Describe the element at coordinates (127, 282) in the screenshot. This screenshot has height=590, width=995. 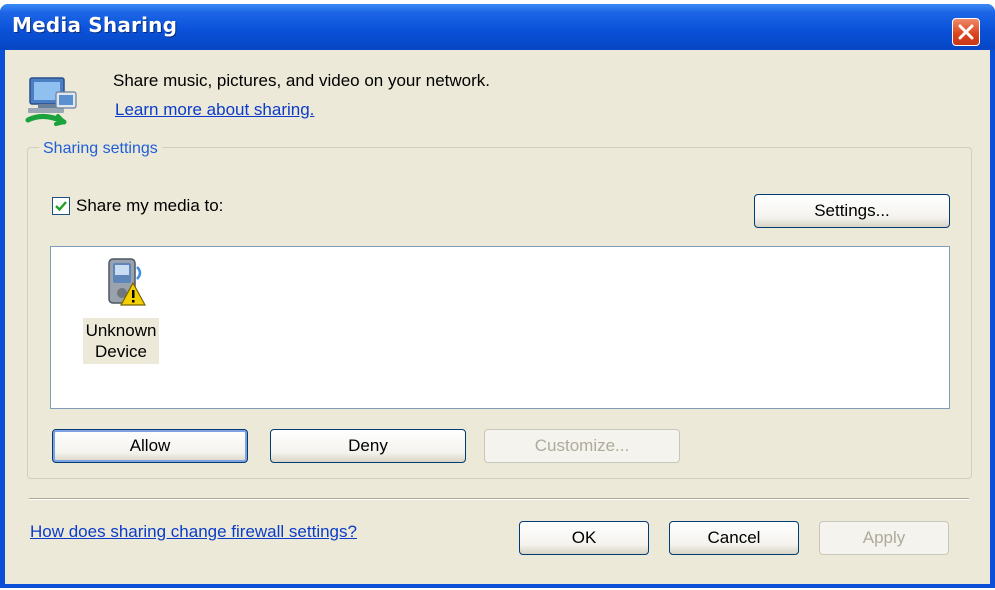
I see `media-device-warning-icon` at that location.